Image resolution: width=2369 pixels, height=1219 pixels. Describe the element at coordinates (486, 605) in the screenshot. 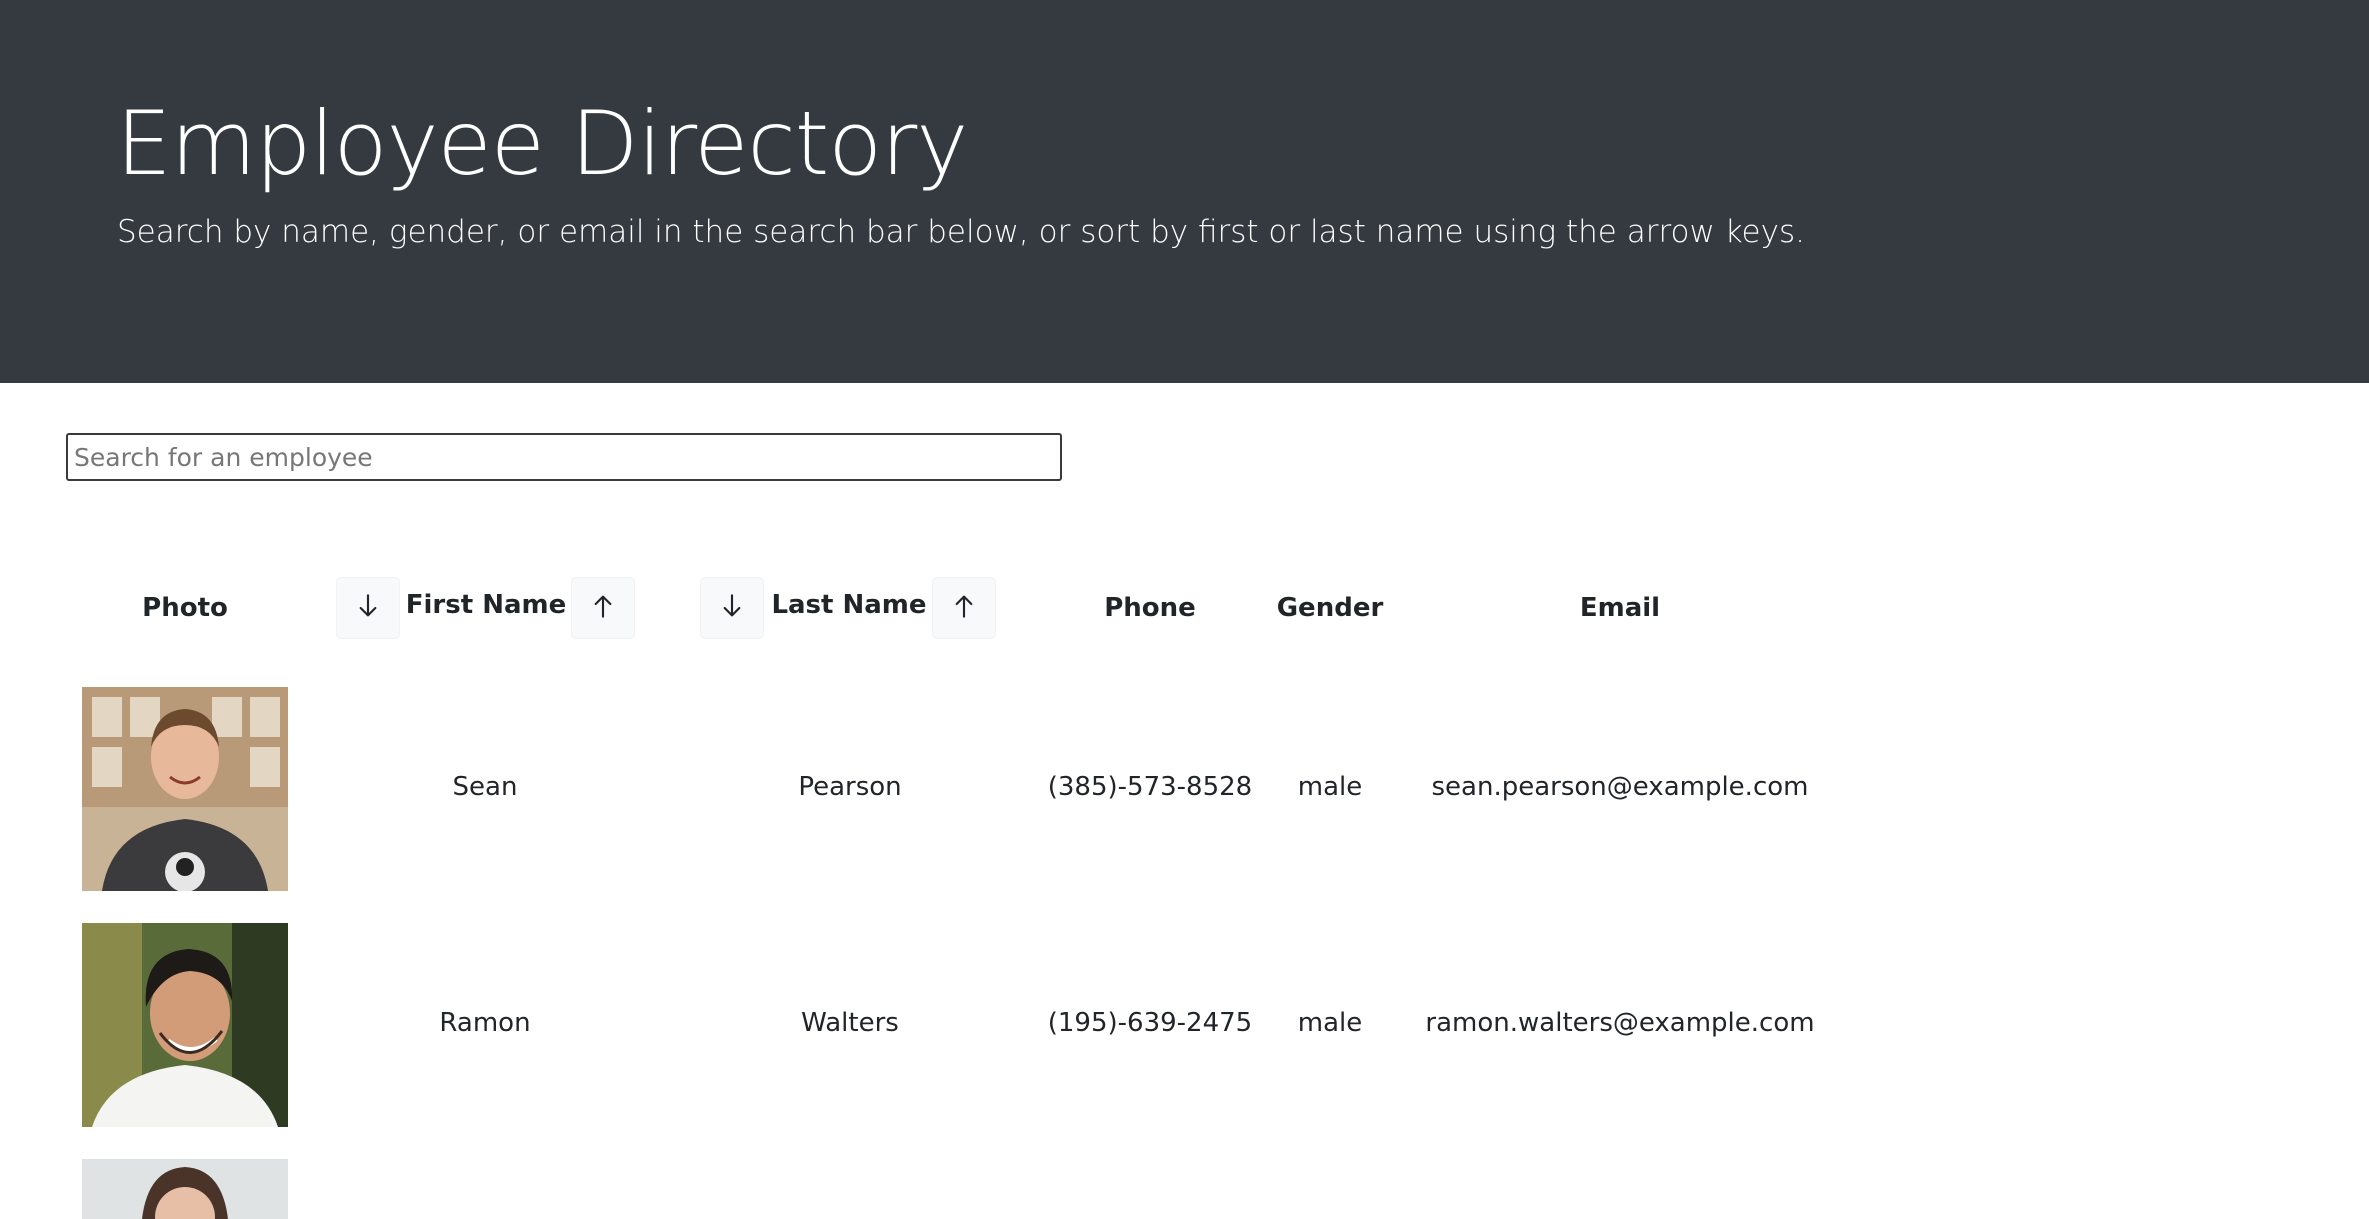

I see `header-first-name: First Name` at that location.